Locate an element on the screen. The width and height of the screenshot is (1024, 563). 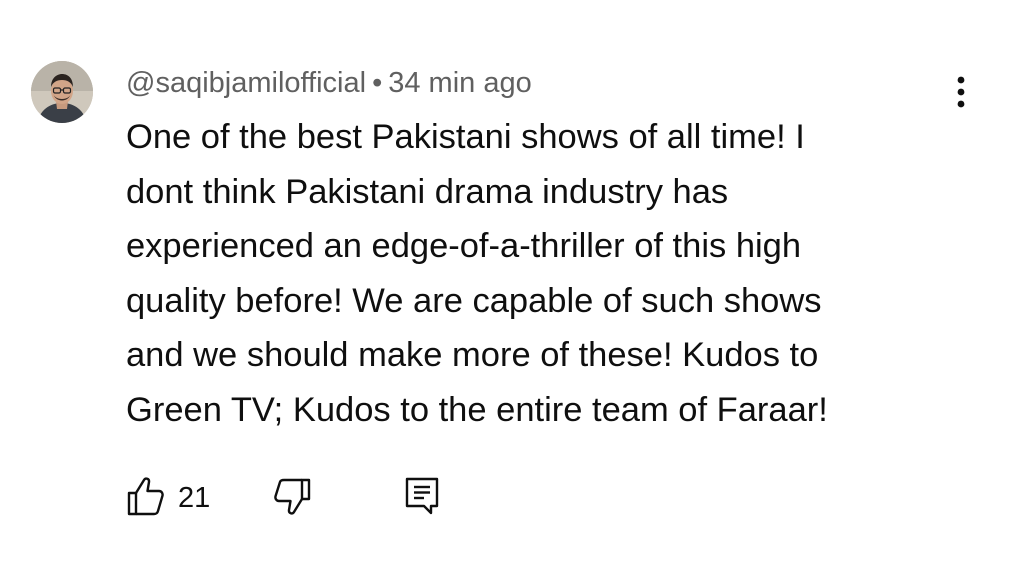
dislike-button is located at coordinates (292, 496).